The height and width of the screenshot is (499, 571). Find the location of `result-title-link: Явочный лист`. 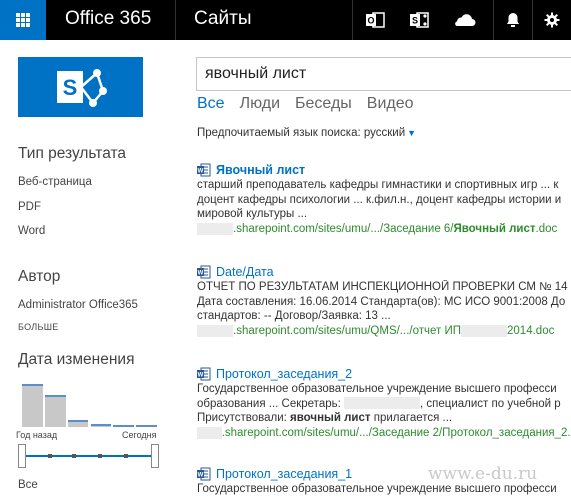

result-title-link: Явочный лист is located at coordinates (260, 170).